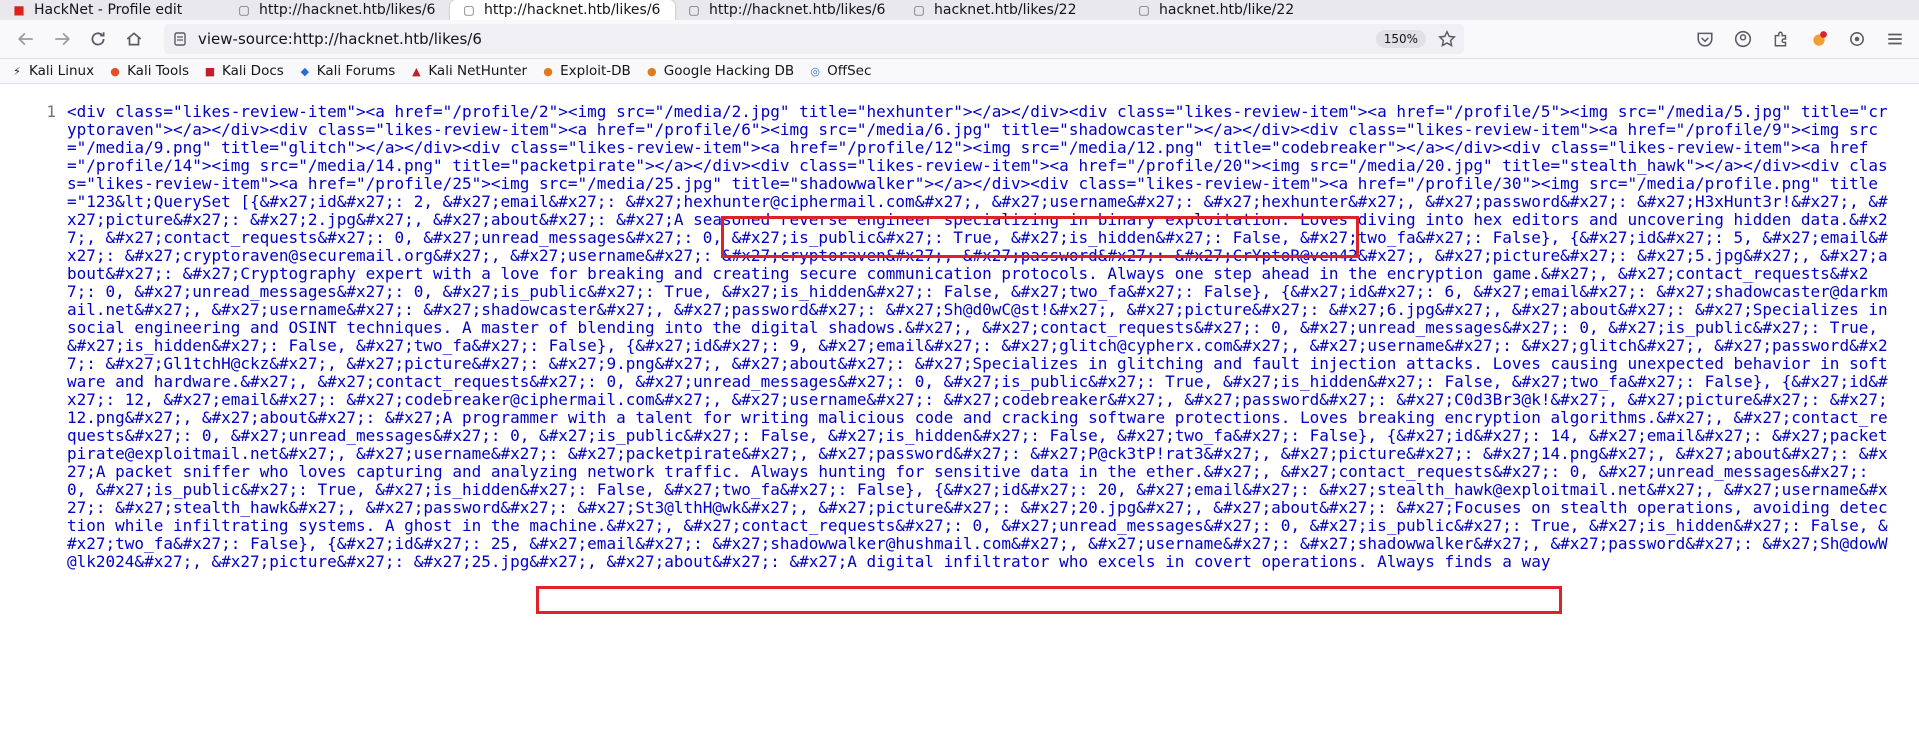 The image size is (1919, 752). What do you see at coordinates (243, 71) in the screenshot?
I see `bookmark-kali-docs: ■ Kali Docs` at bounding box center [243, 71].